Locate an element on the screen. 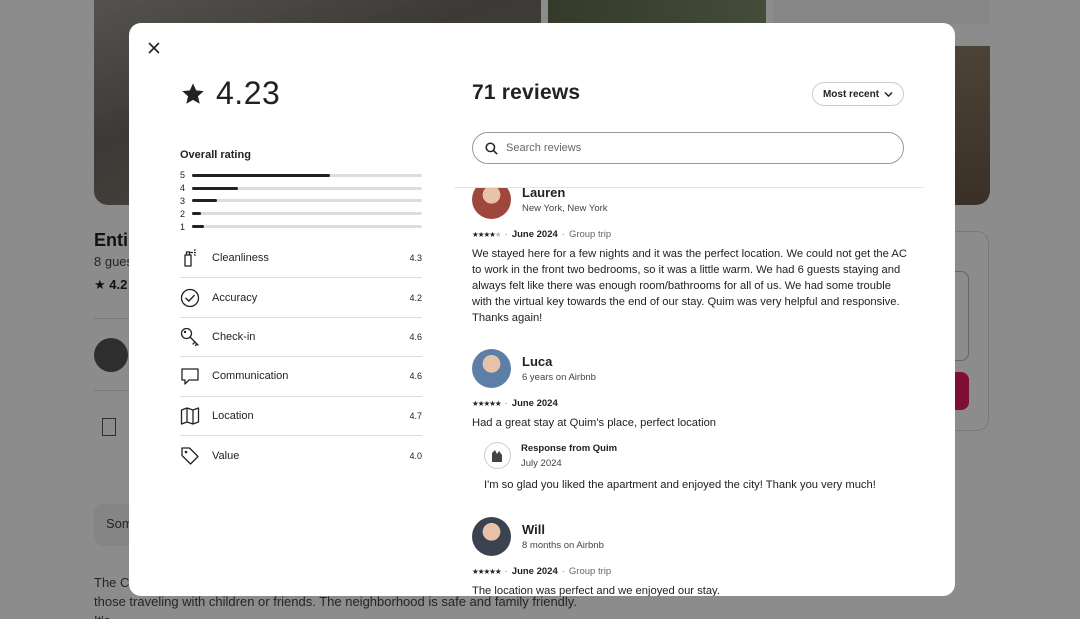  reviewer-subtitle: 6 years on Airbnb is located at coordinates (559, 377).